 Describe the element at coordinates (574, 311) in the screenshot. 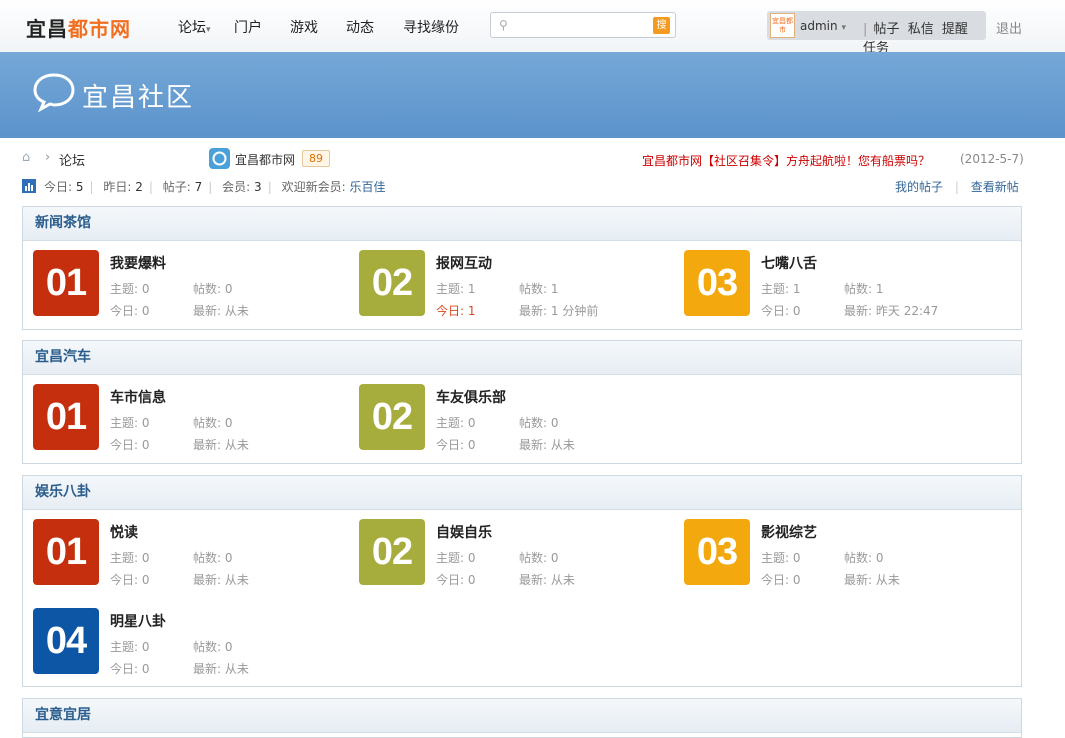

I see `latest-post: 1 分钟前` at that location.